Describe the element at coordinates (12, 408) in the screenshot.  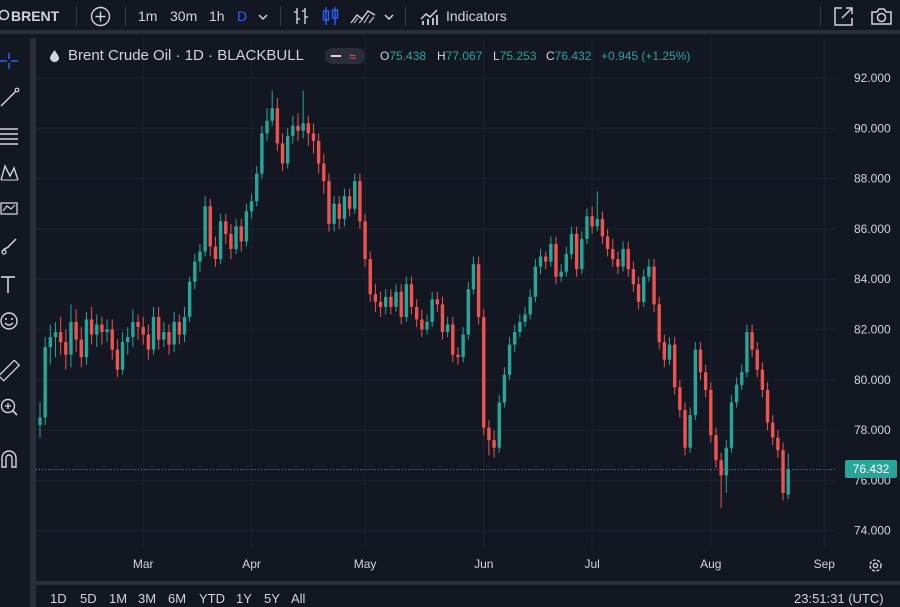
I see `zoom-in-icon` at that location.